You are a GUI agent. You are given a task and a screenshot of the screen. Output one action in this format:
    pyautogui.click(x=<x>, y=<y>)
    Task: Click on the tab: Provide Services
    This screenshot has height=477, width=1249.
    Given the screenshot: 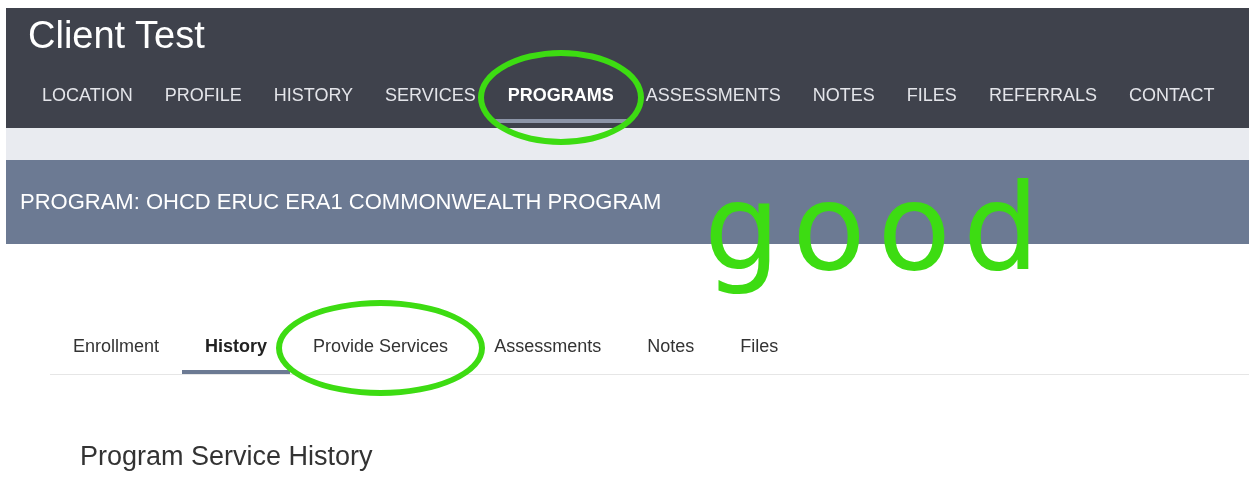 What is the action you would take?
    pyautogui.click(x=381, y=350)
    